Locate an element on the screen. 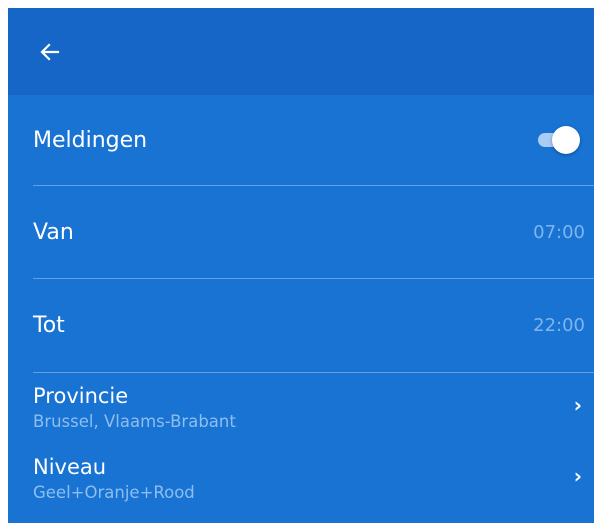  notifications-toggle is located at coordinates (557, 140).